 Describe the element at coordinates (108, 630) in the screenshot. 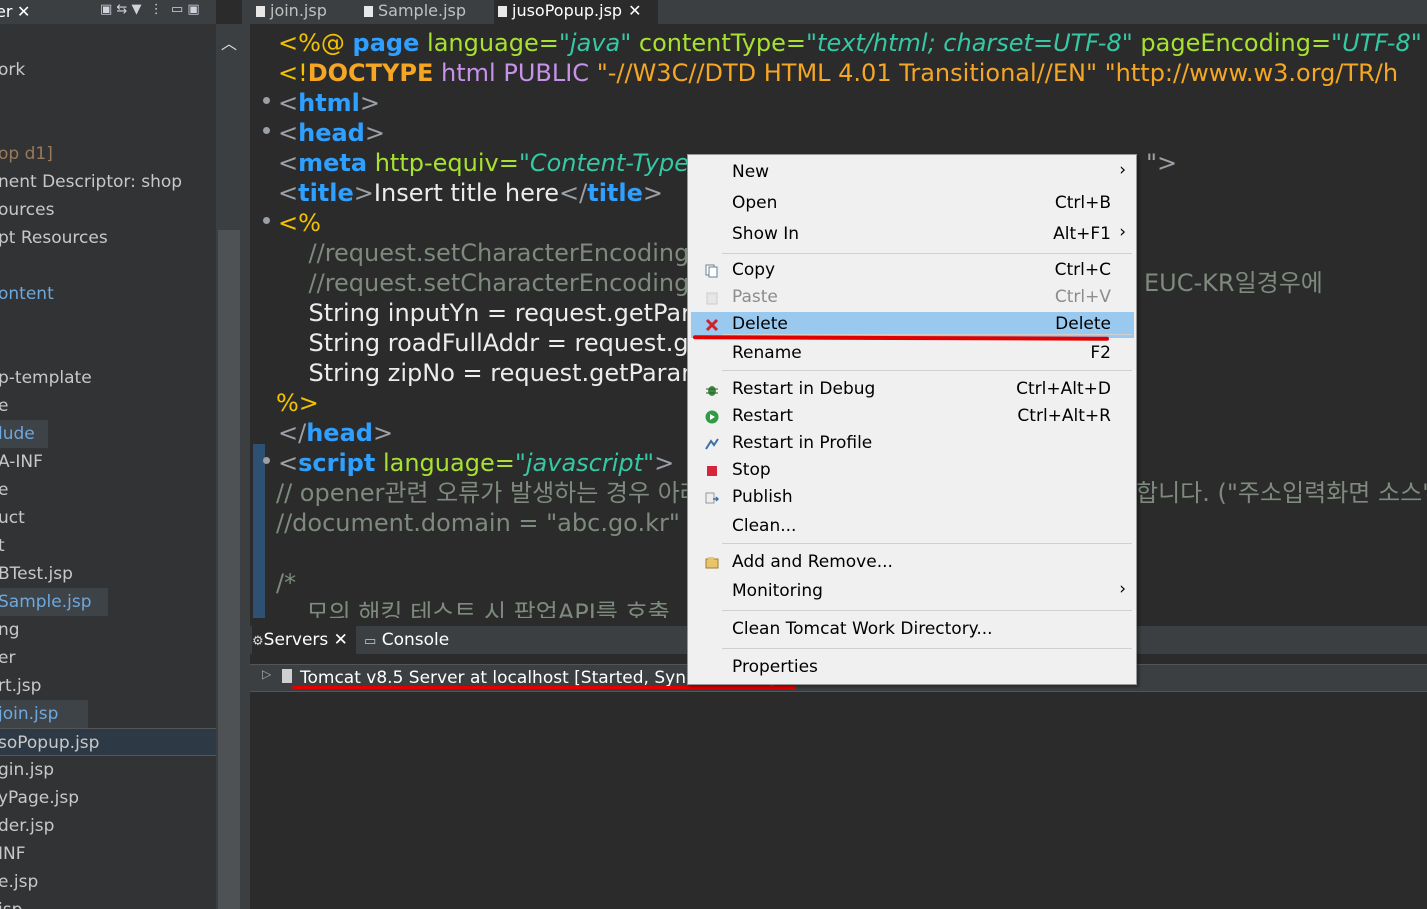

I see `tree-item: ng` at that location.